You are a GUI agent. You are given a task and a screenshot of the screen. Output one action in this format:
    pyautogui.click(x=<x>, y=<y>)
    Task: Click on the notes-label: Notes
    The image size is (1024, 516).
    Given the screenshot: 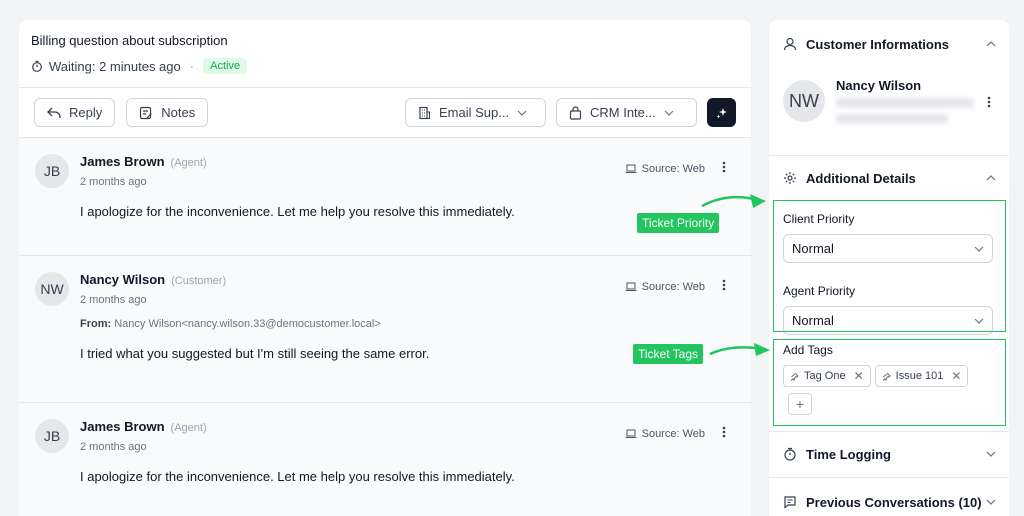 What is the action you would take?
    pyautogui.click(x=178, y=112)
    